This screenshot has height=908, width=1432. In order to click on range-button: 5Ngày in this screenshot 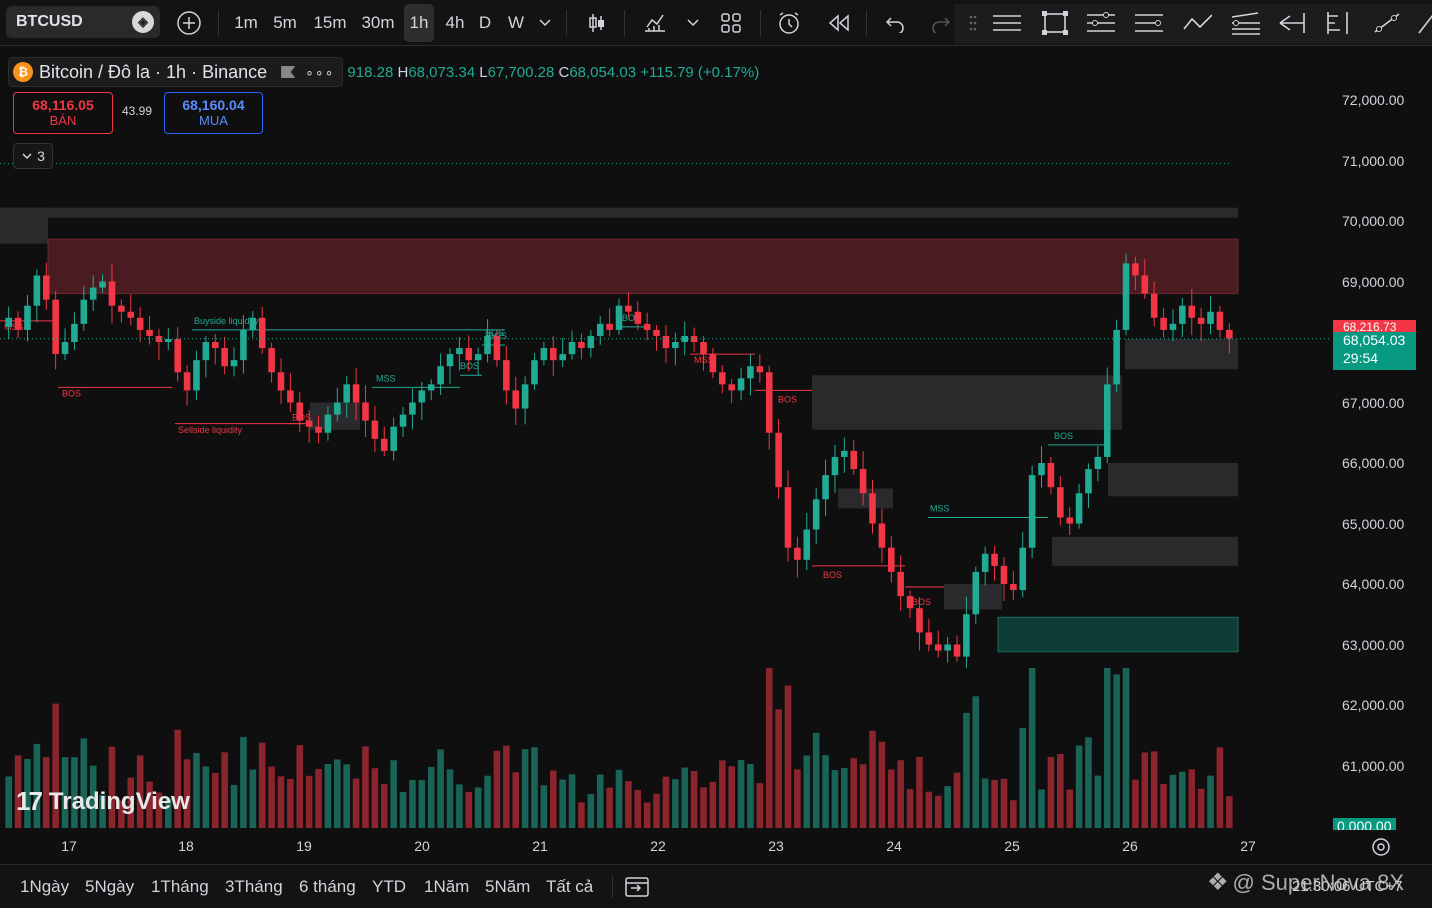, I will do `click(109, 887)`.